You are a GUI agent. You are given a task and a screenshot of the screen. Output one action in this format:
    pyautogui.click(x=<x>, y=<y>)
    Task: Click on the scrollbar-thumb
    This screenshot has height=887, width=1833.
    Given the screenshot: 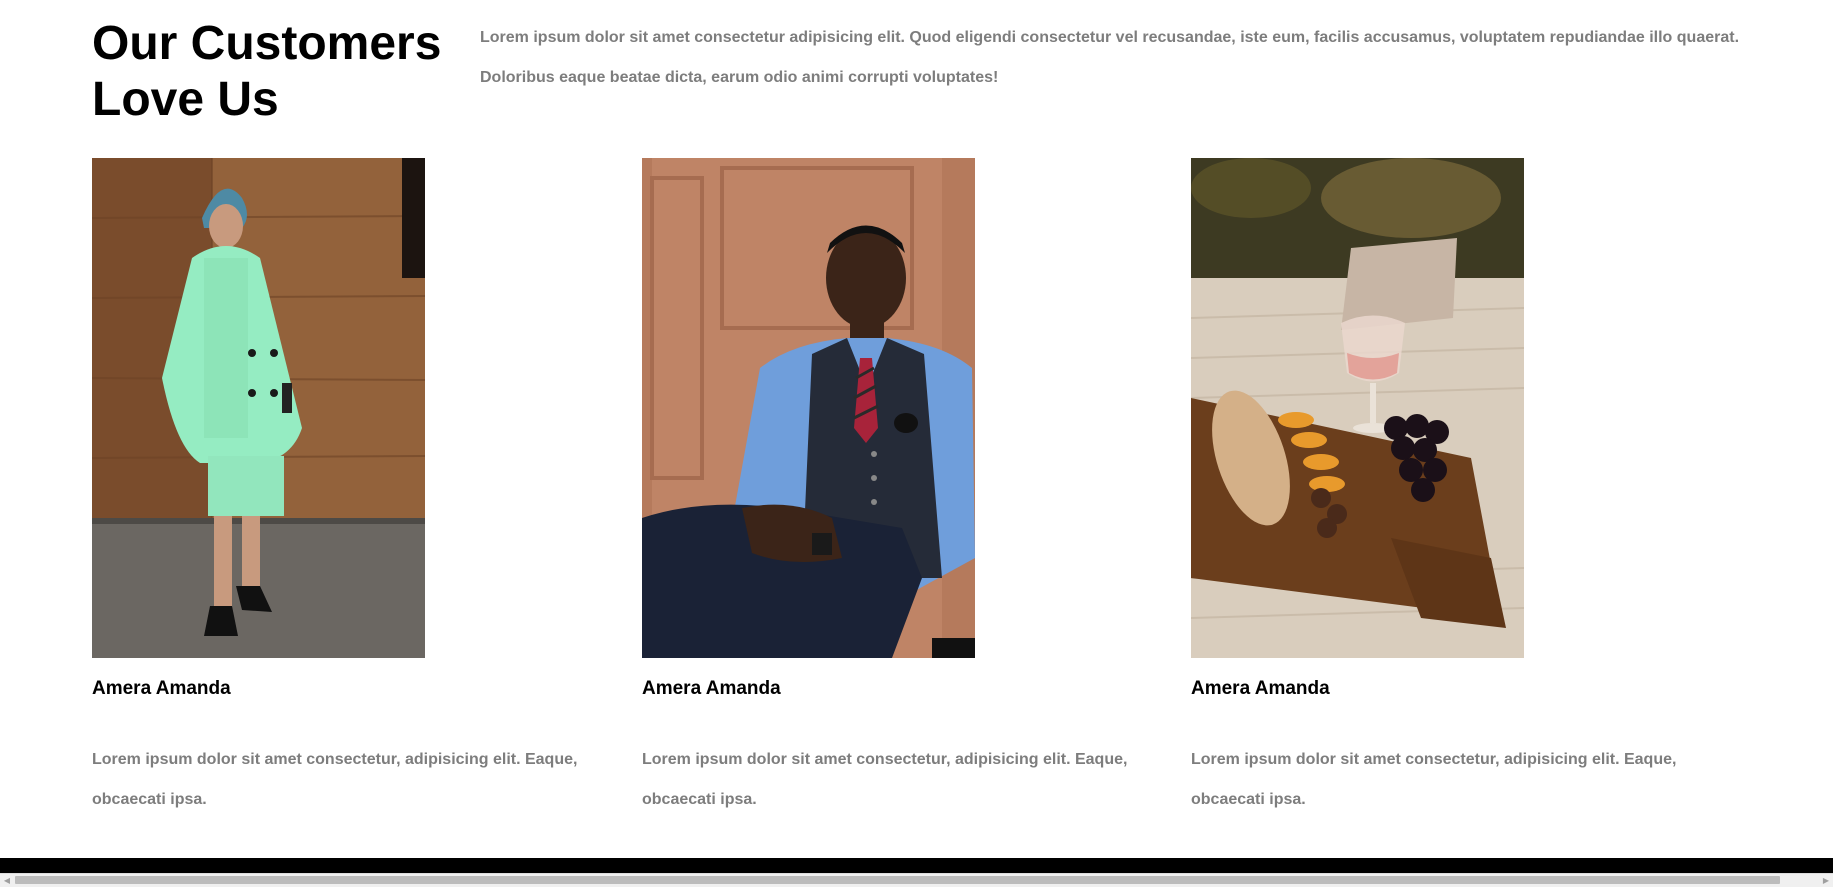 What is the action you would take?
    pyautogui.click(x=897, y=880)
    